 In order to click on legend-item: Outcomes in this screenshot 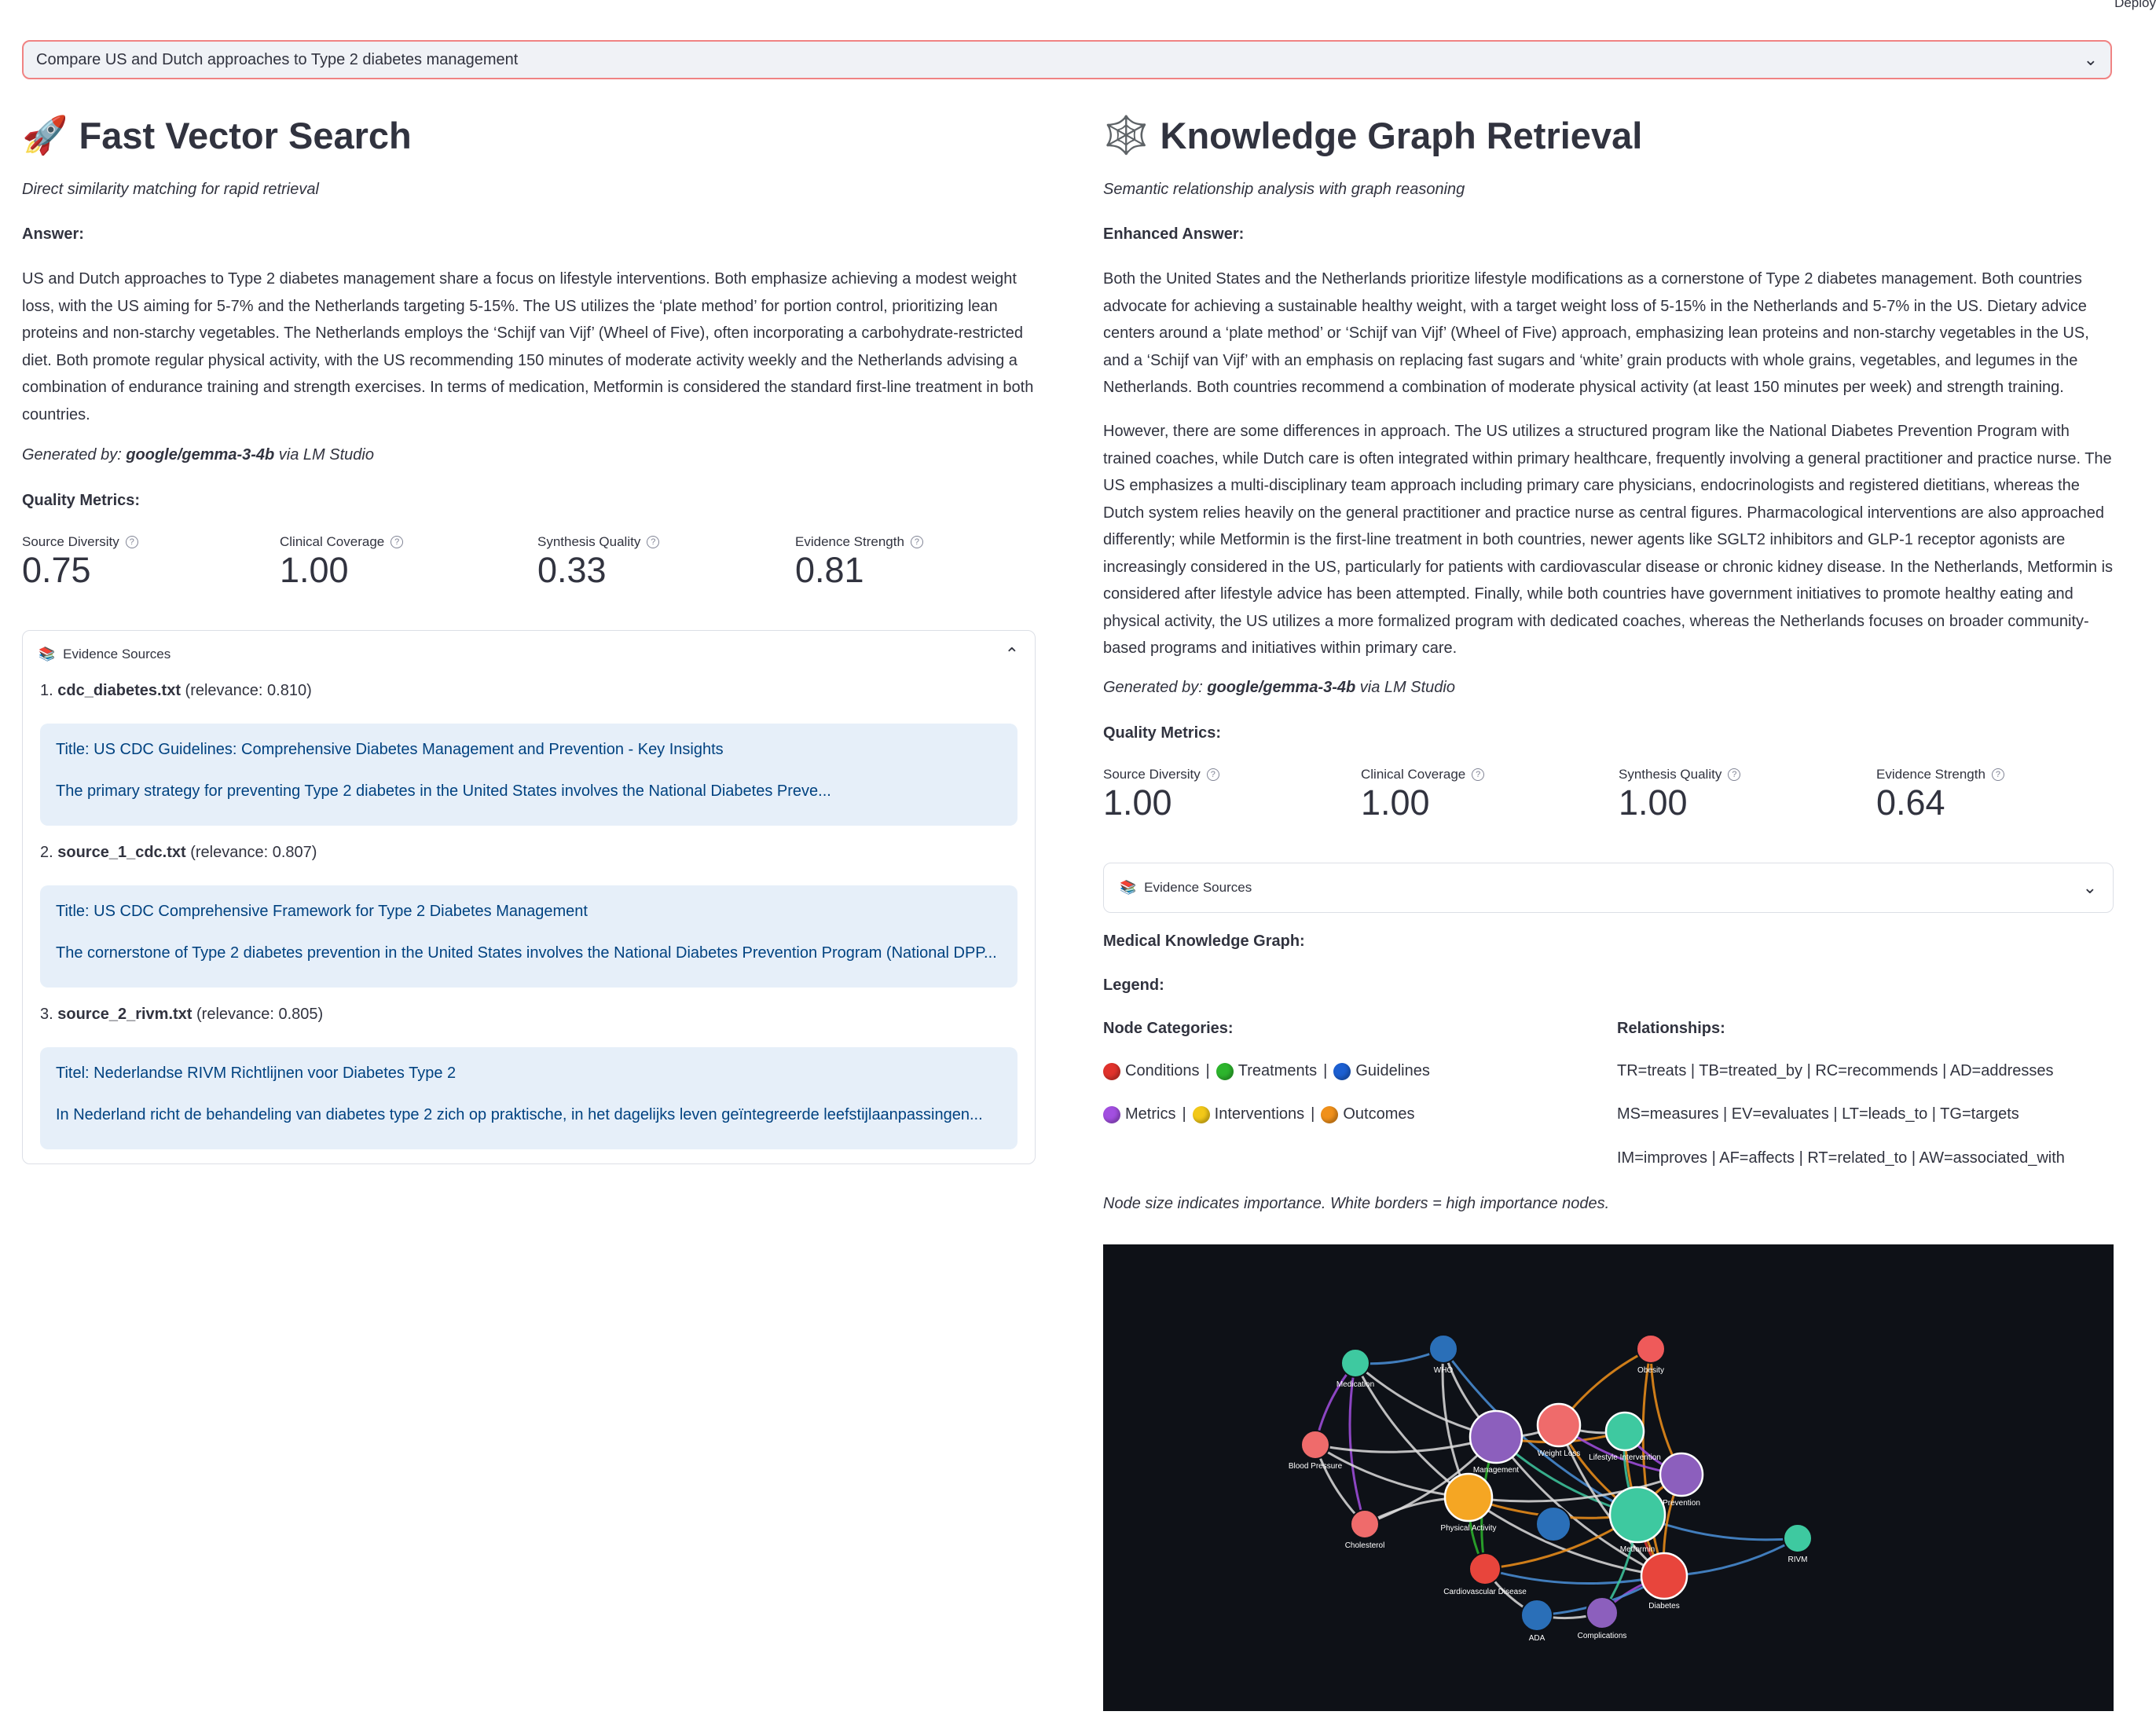, I will do `click(1379, 1114)`.